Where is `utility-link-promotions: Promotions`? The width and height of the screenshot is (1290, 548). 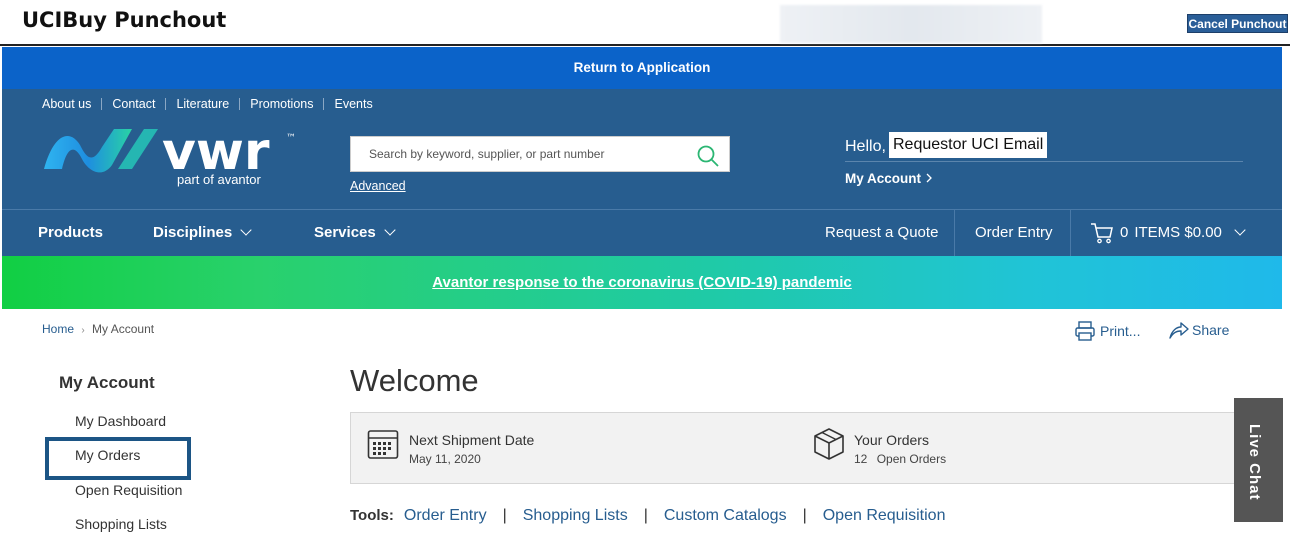
utility-link-promotions: Promotions is located at coordinates (281, 104).